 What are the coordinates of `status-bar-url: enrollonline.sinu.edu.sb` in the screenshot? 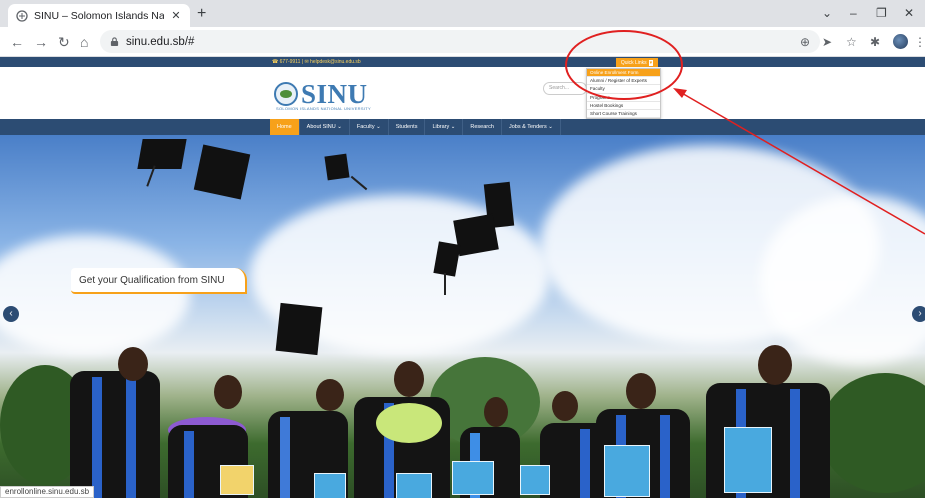 It's located at (47, 492).